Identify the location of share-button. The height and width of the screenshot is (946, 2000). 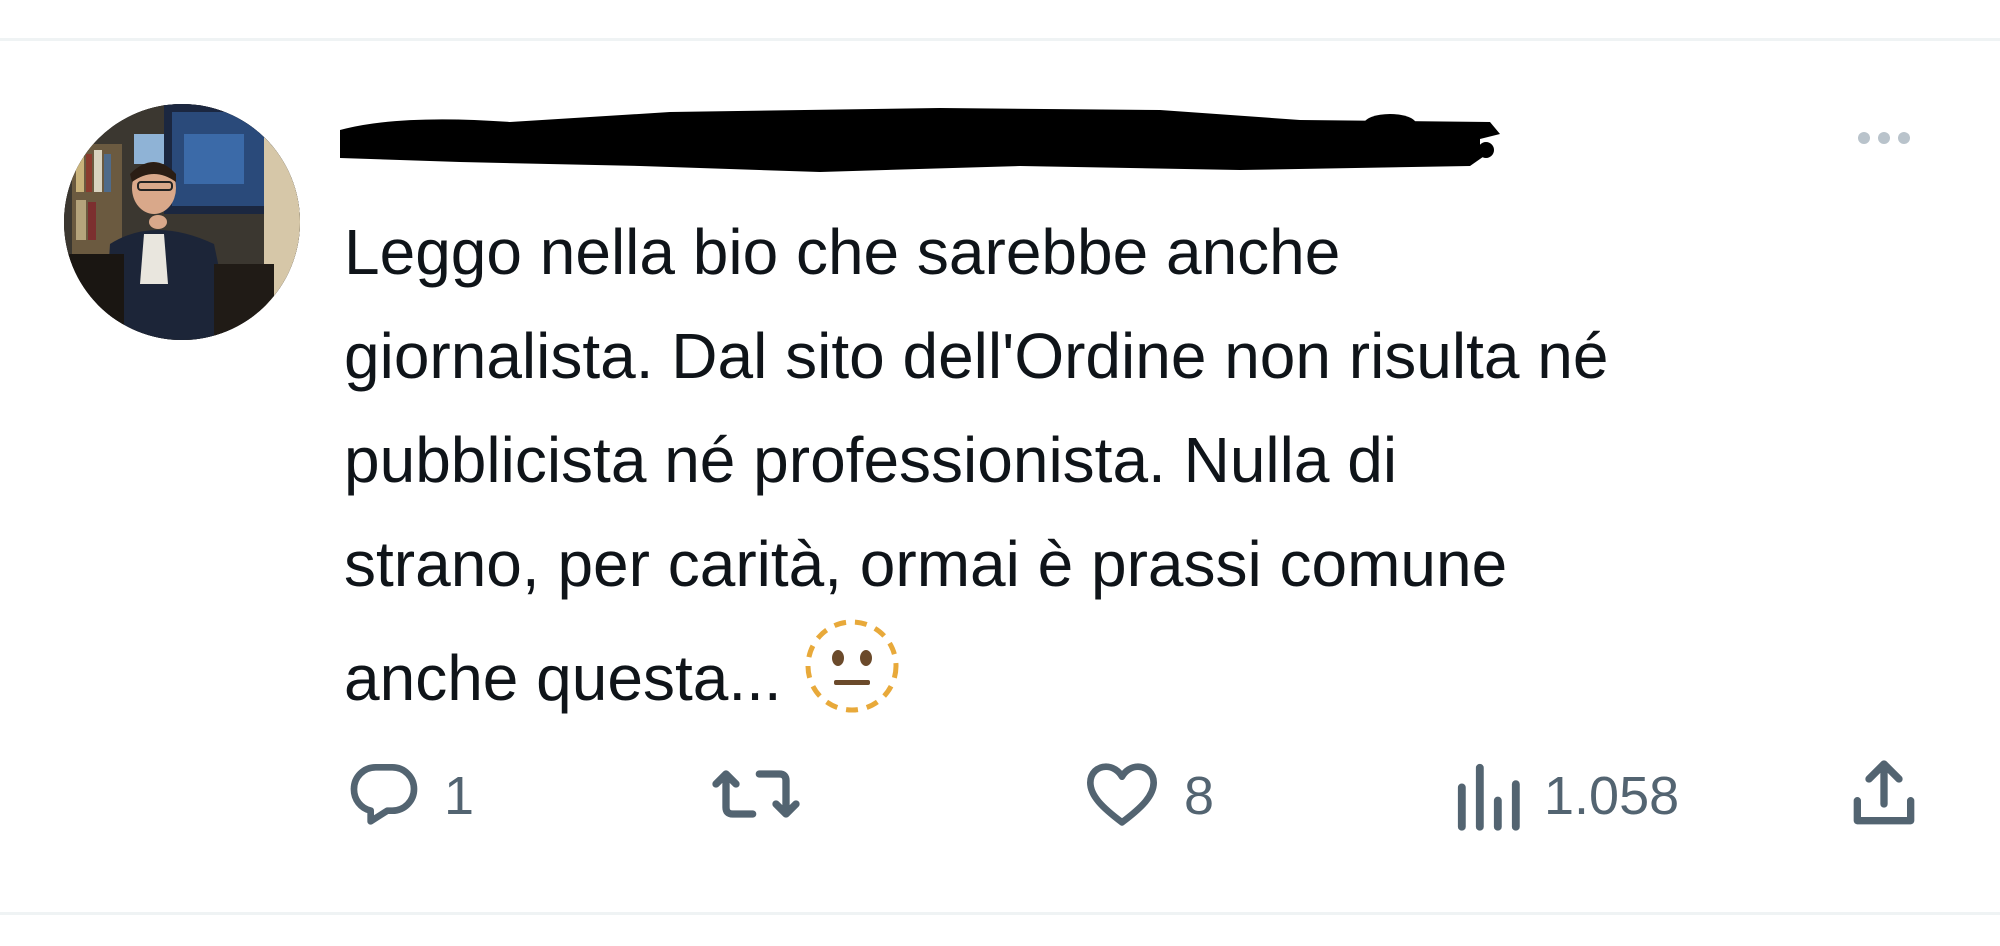
(1884, 796).